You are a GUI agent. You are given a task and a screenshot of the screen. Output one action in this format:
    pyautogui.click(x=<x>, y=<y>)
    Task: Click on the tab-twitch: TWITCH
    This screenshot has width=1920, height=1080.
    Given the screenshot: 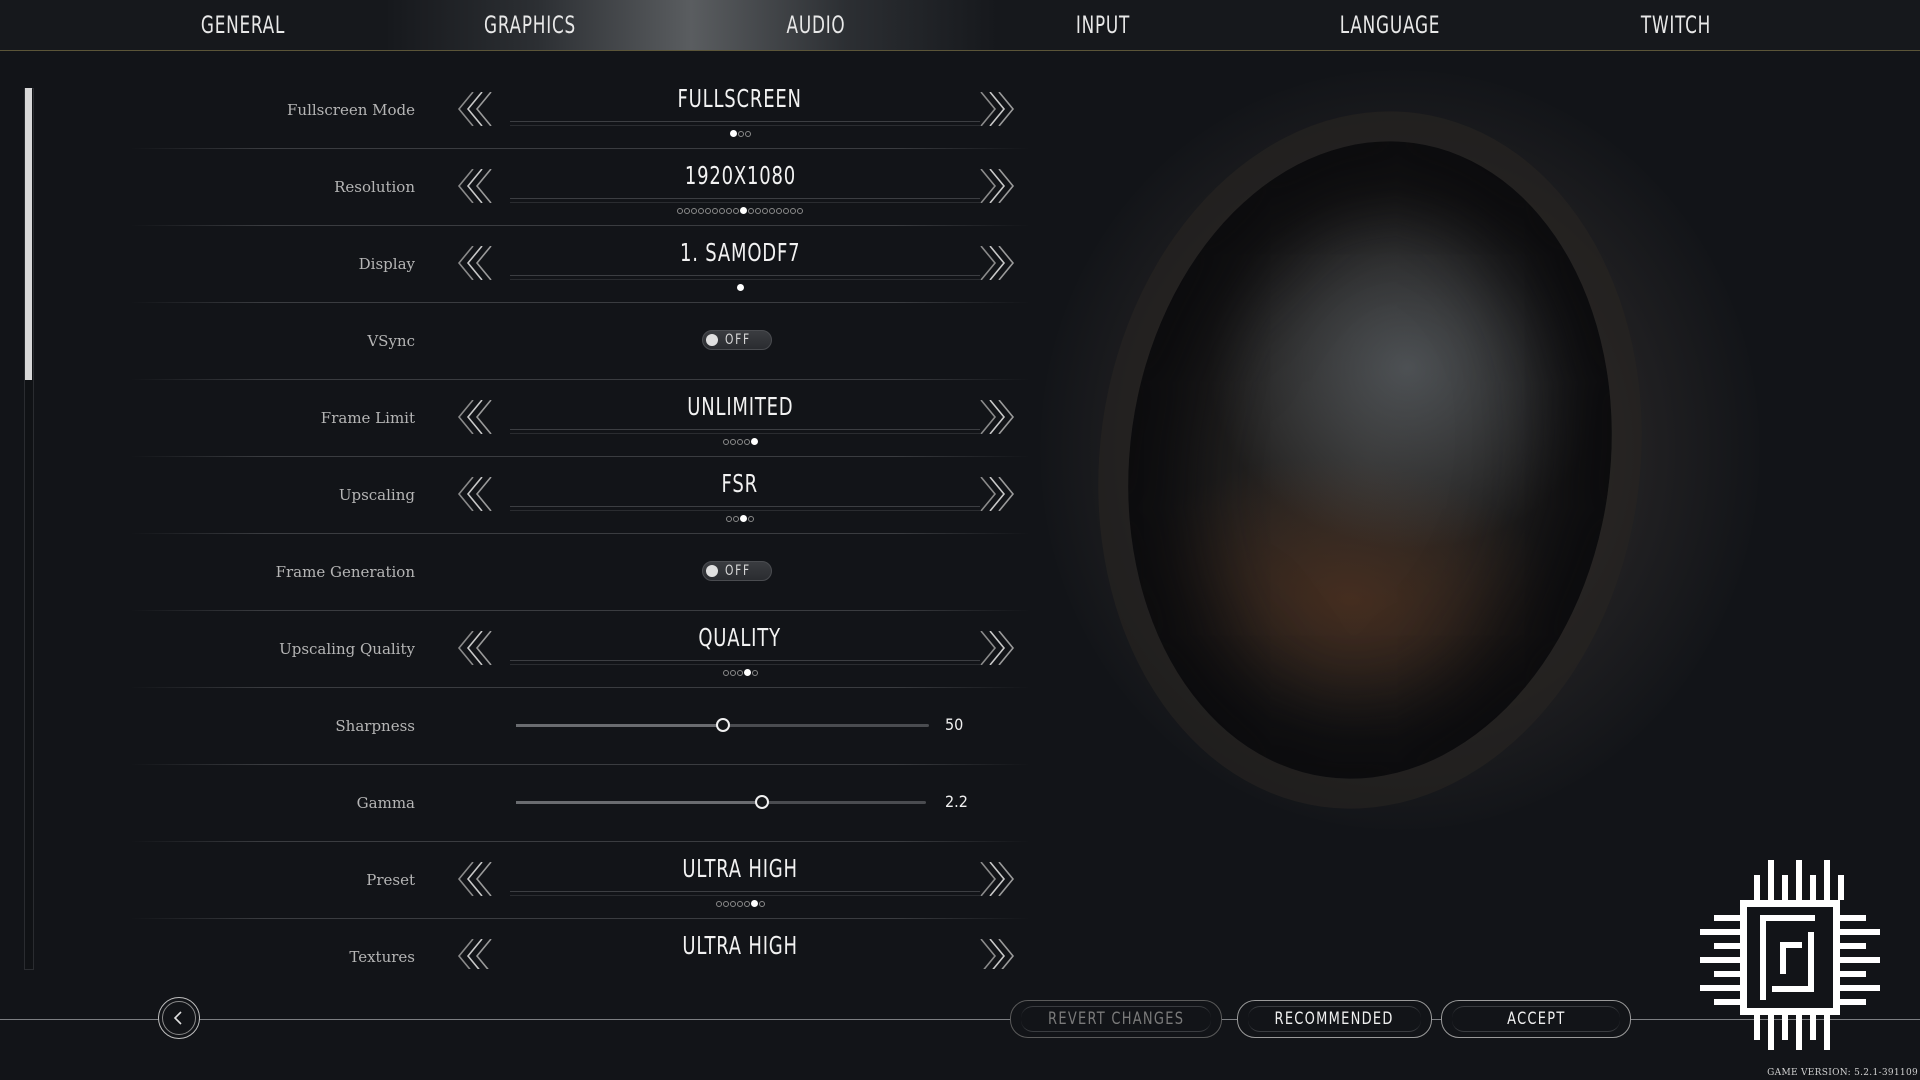 What is the action you would take?
    pyautogui.click(x=1676, y=25)
    